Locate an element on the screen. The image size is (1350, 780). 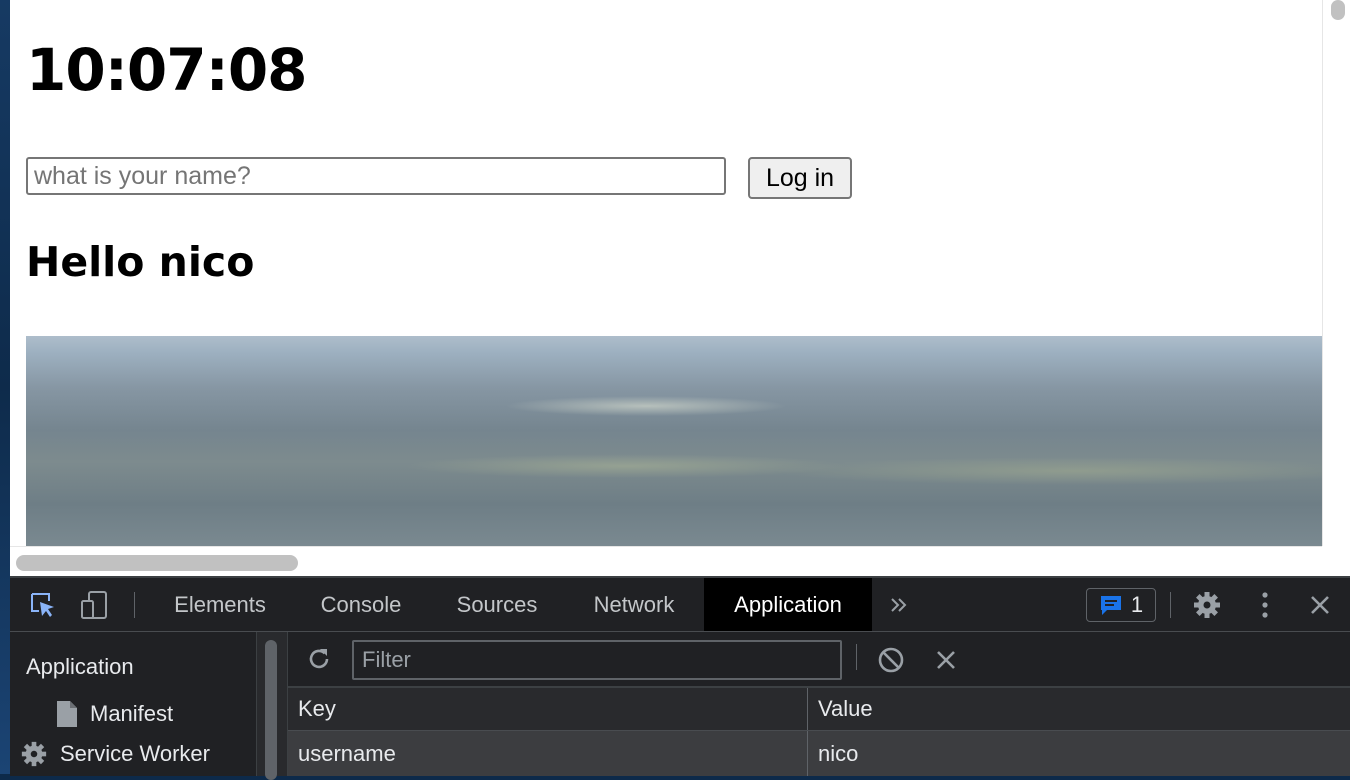
row-value: nico is located at coordinates (838, 753).